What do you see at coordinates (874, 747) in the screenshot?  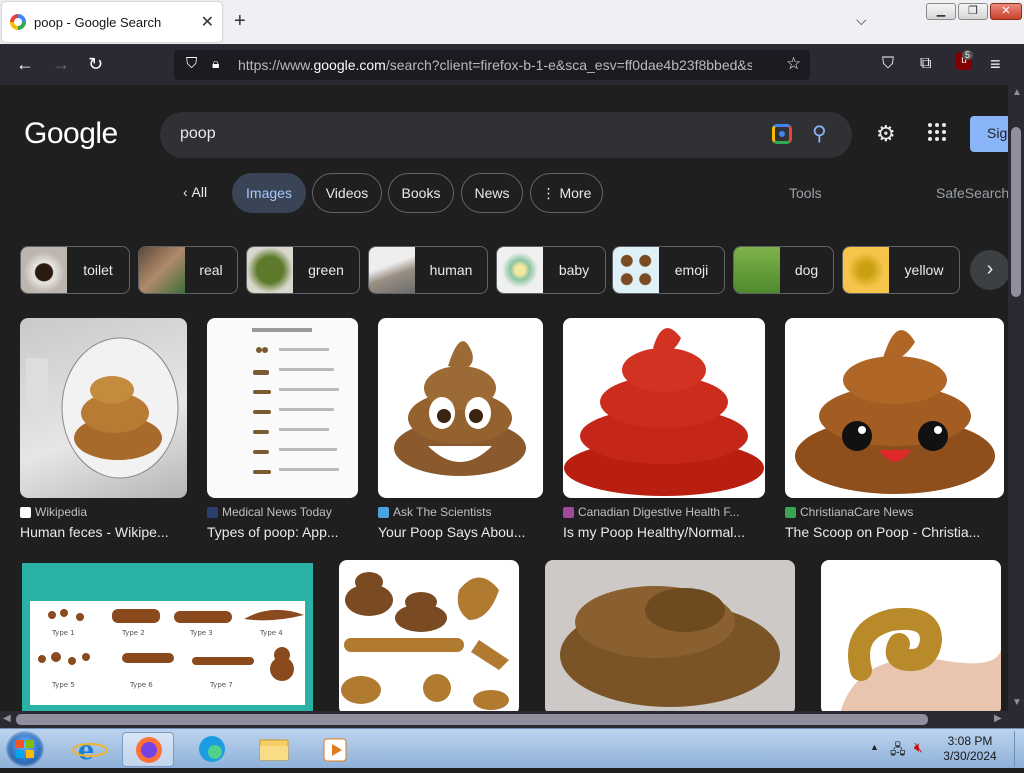 I see `show-hidden-icons: ▲` at bounding box center [874, 747].